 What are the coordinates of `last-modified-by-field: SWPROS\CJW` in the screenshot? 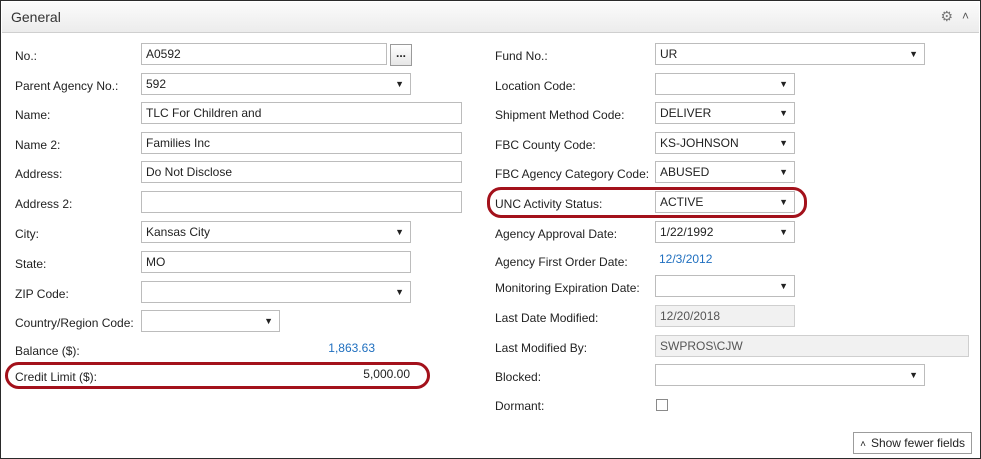 It's located at (812, 346).